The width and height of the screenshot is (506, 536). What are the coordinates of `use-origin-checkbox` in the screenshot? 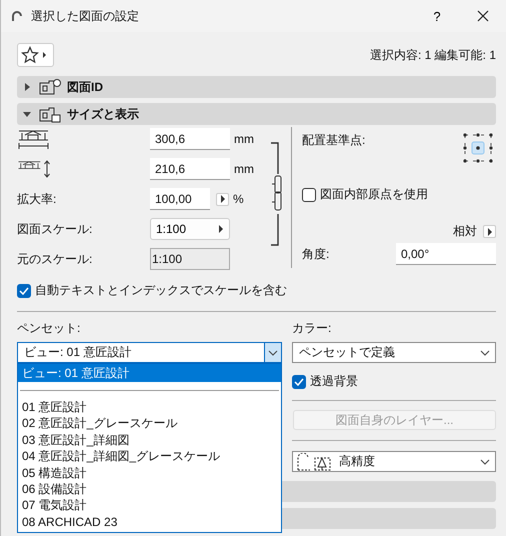 It's located at (309, 195).